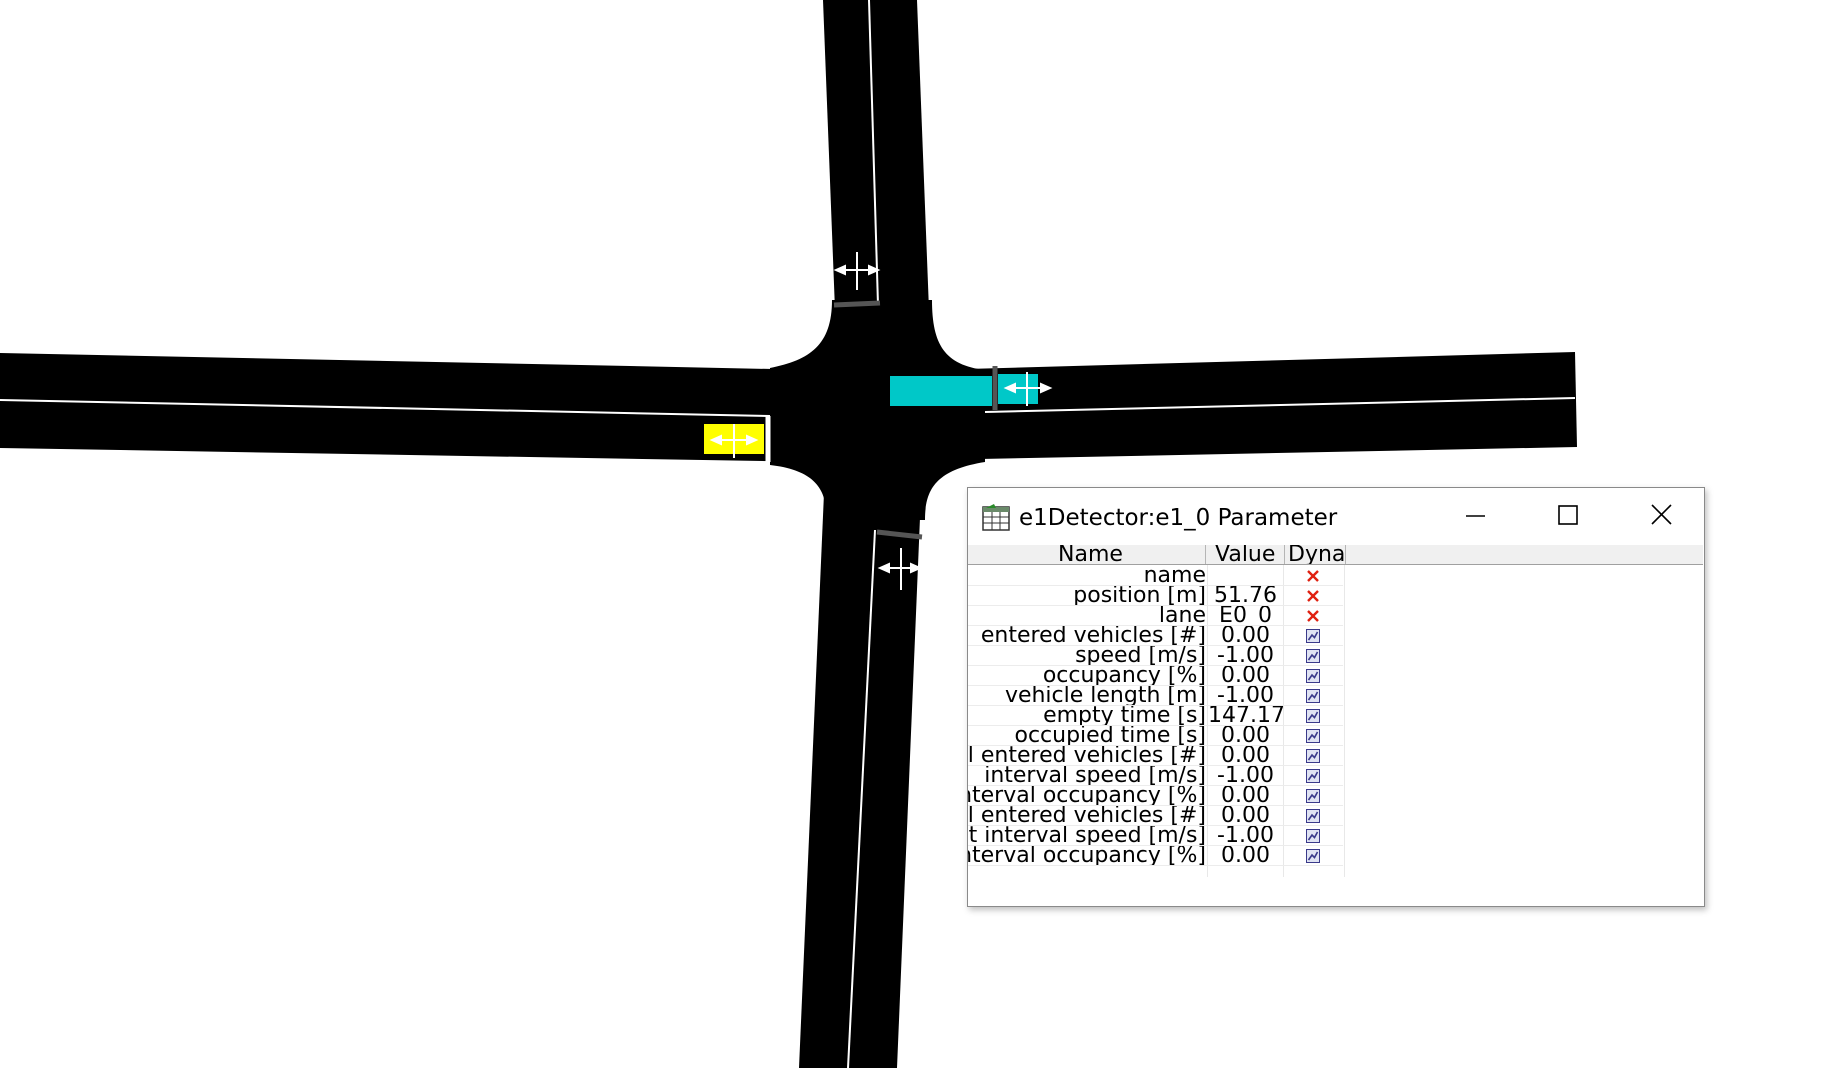 Image resolution: width=1834 pixels, height=1068 pixels. What do you see at coordinates (1087, 576) in the screenshot?
I see `param-name: name` at bounding box center [1087, 576].